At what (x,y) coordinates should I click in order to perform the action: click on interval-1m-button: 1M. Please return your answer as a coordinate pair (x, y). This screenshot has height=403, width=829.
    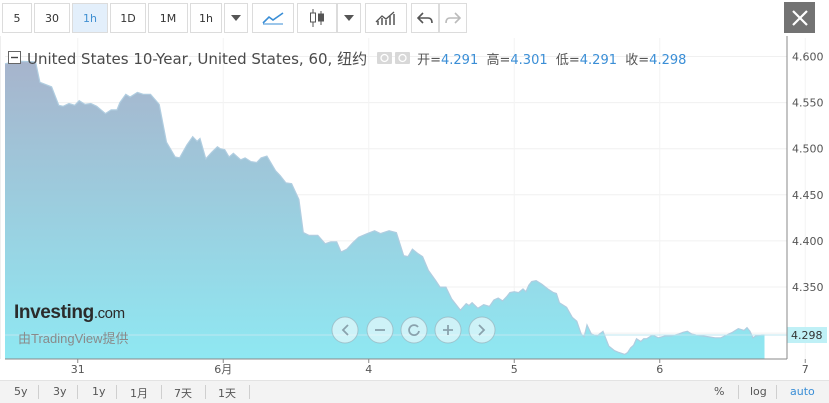
    Looking at the image, I should click on (168, 18).